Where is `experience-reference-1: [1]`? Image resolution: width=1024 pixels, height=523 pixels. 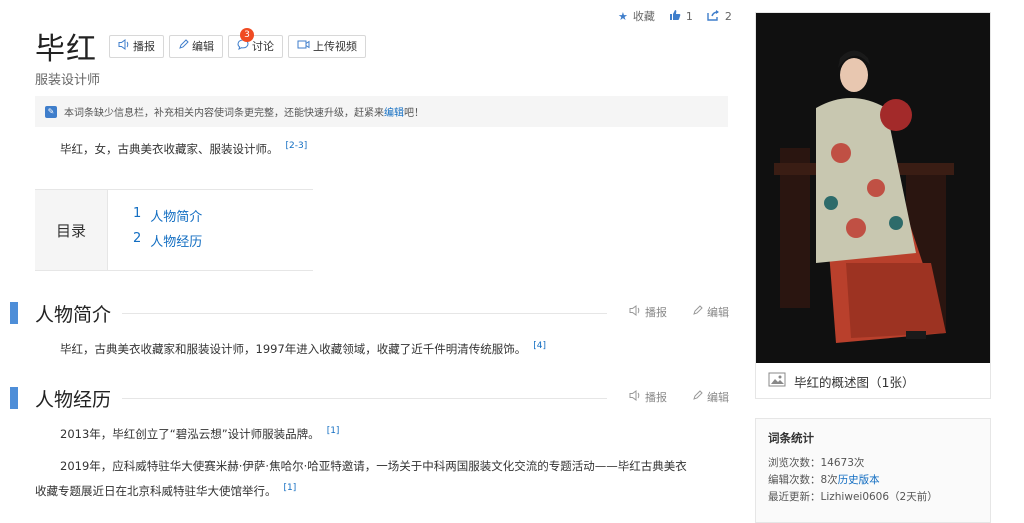 experience-reference-1: [1] is located at coordinates (333, 431).